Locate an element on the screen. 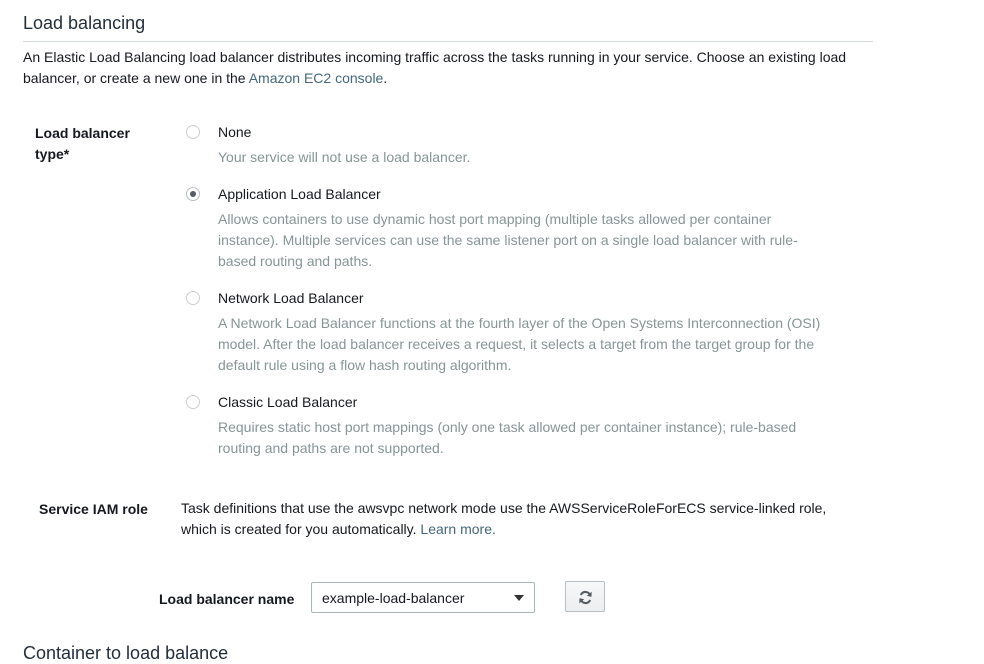 This screenshot has width=984, height=664. ec2-console-link: Amazon EC2 console is located at coordinates (316, 78).